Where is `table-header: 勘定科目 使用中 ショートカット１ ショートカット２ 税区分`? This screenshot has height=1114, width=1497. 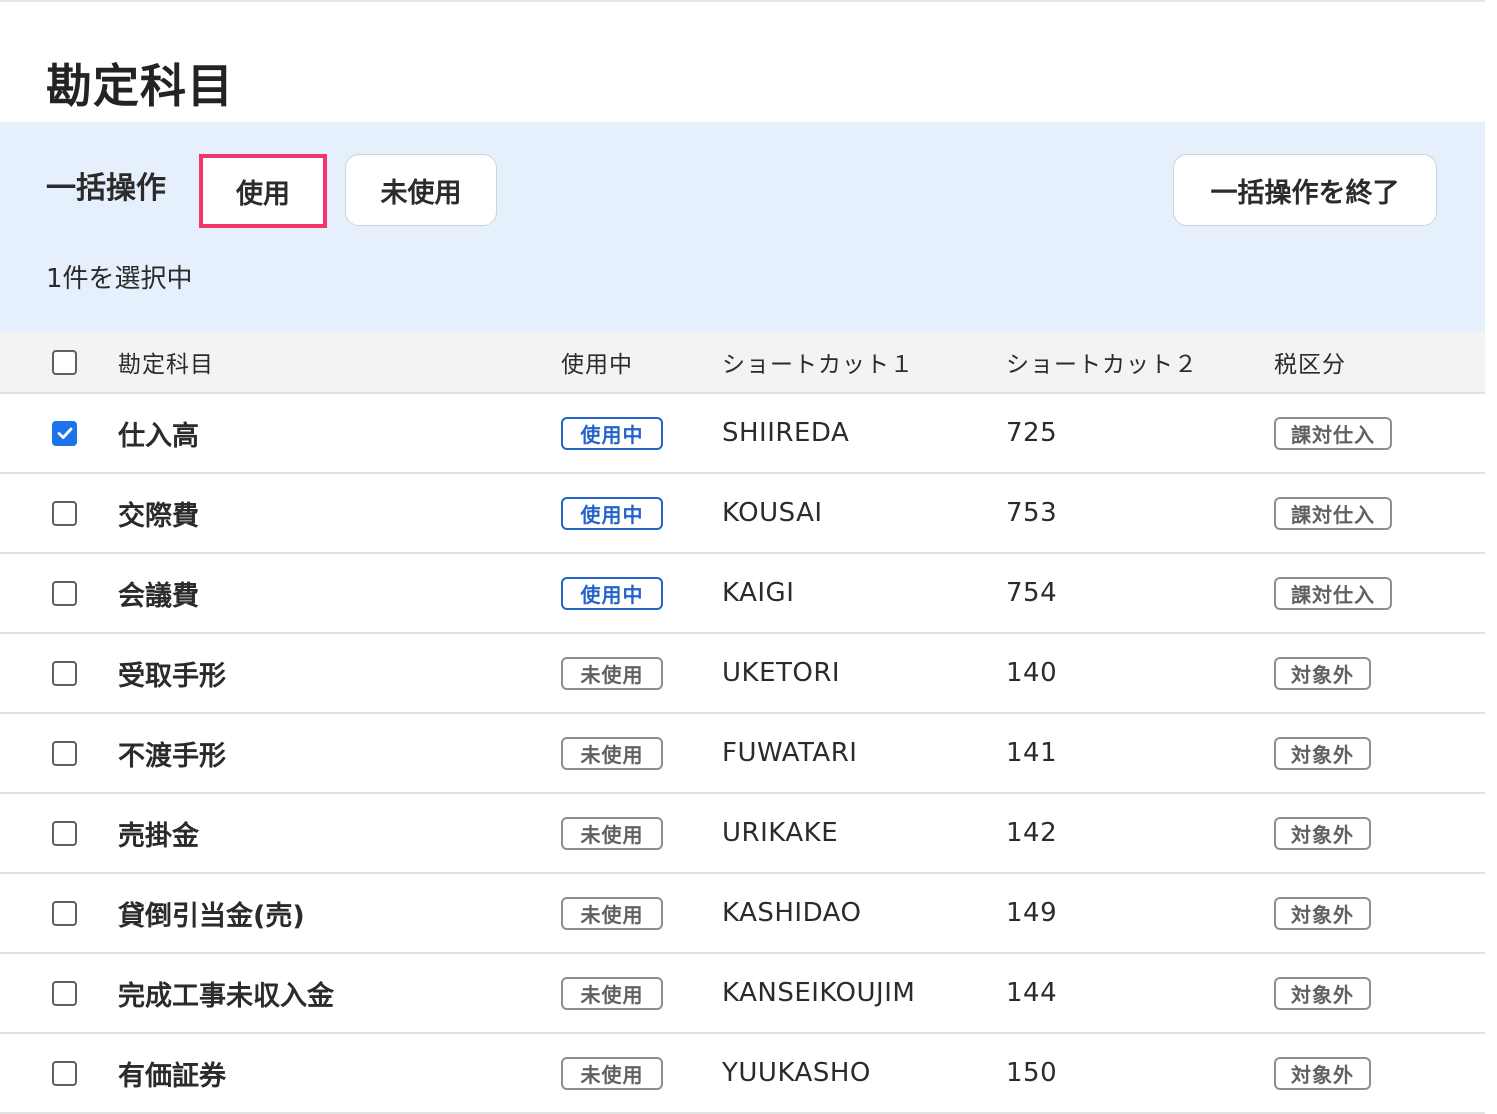 table-header: 勘定科目 使用中 ショートカット１ ショートカット２ 税区分 is located at coordinates (742, 363).